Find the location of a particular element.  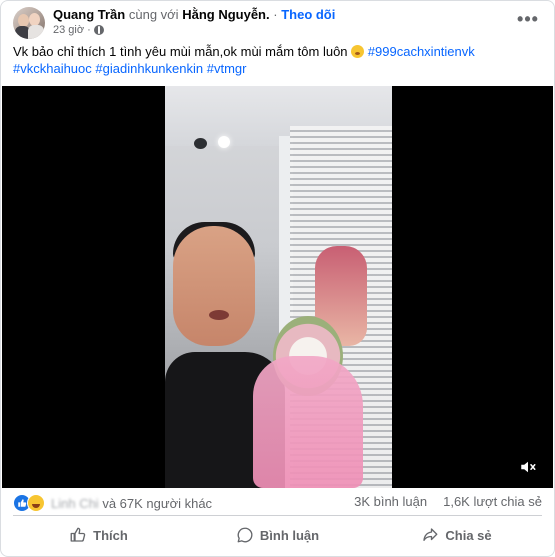

reactor-names: Linh Chi is located at coordinates (75, 503).